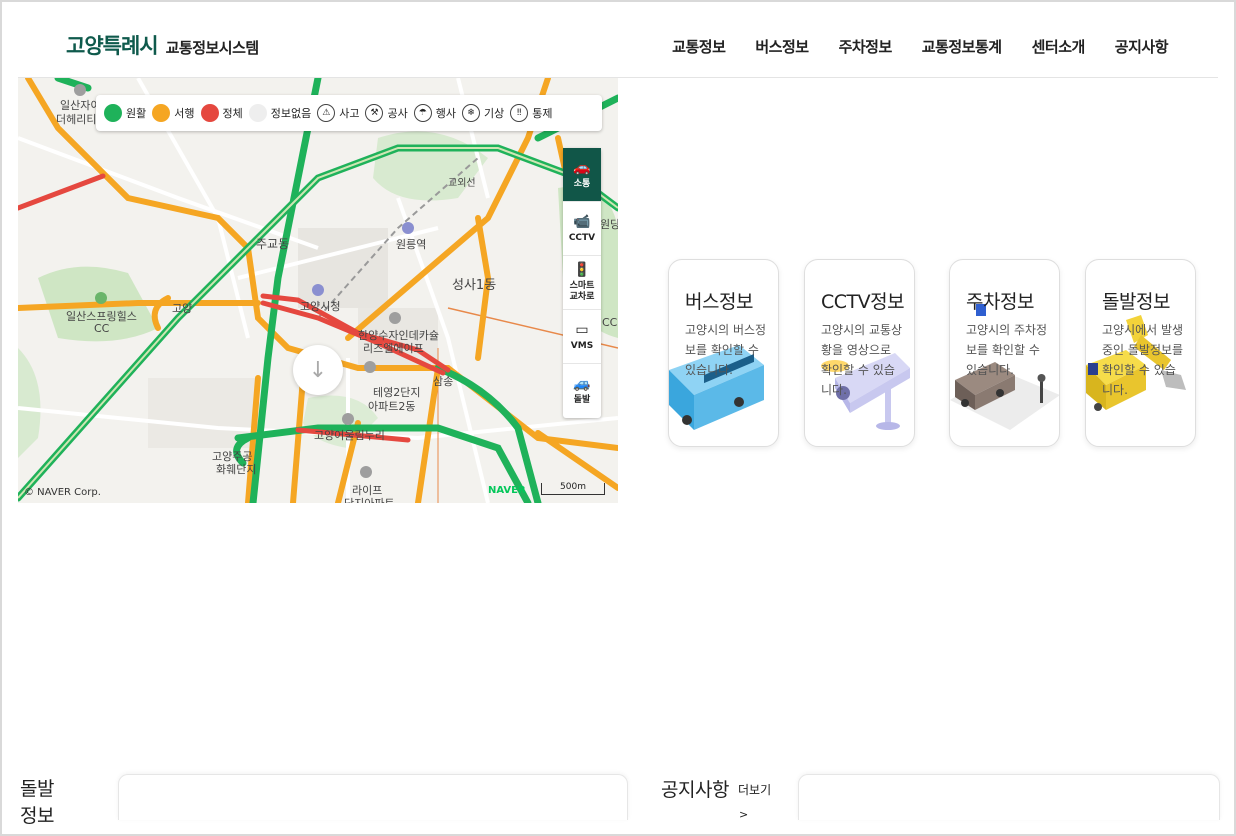 This screenshot has height=836, width=1236. Describe the element at coordinates (1143, 360) in the screenshot. I see `card-description: 고양시에서 발생중인 돌발정보를 확인할 수 있습니다.` at that location.